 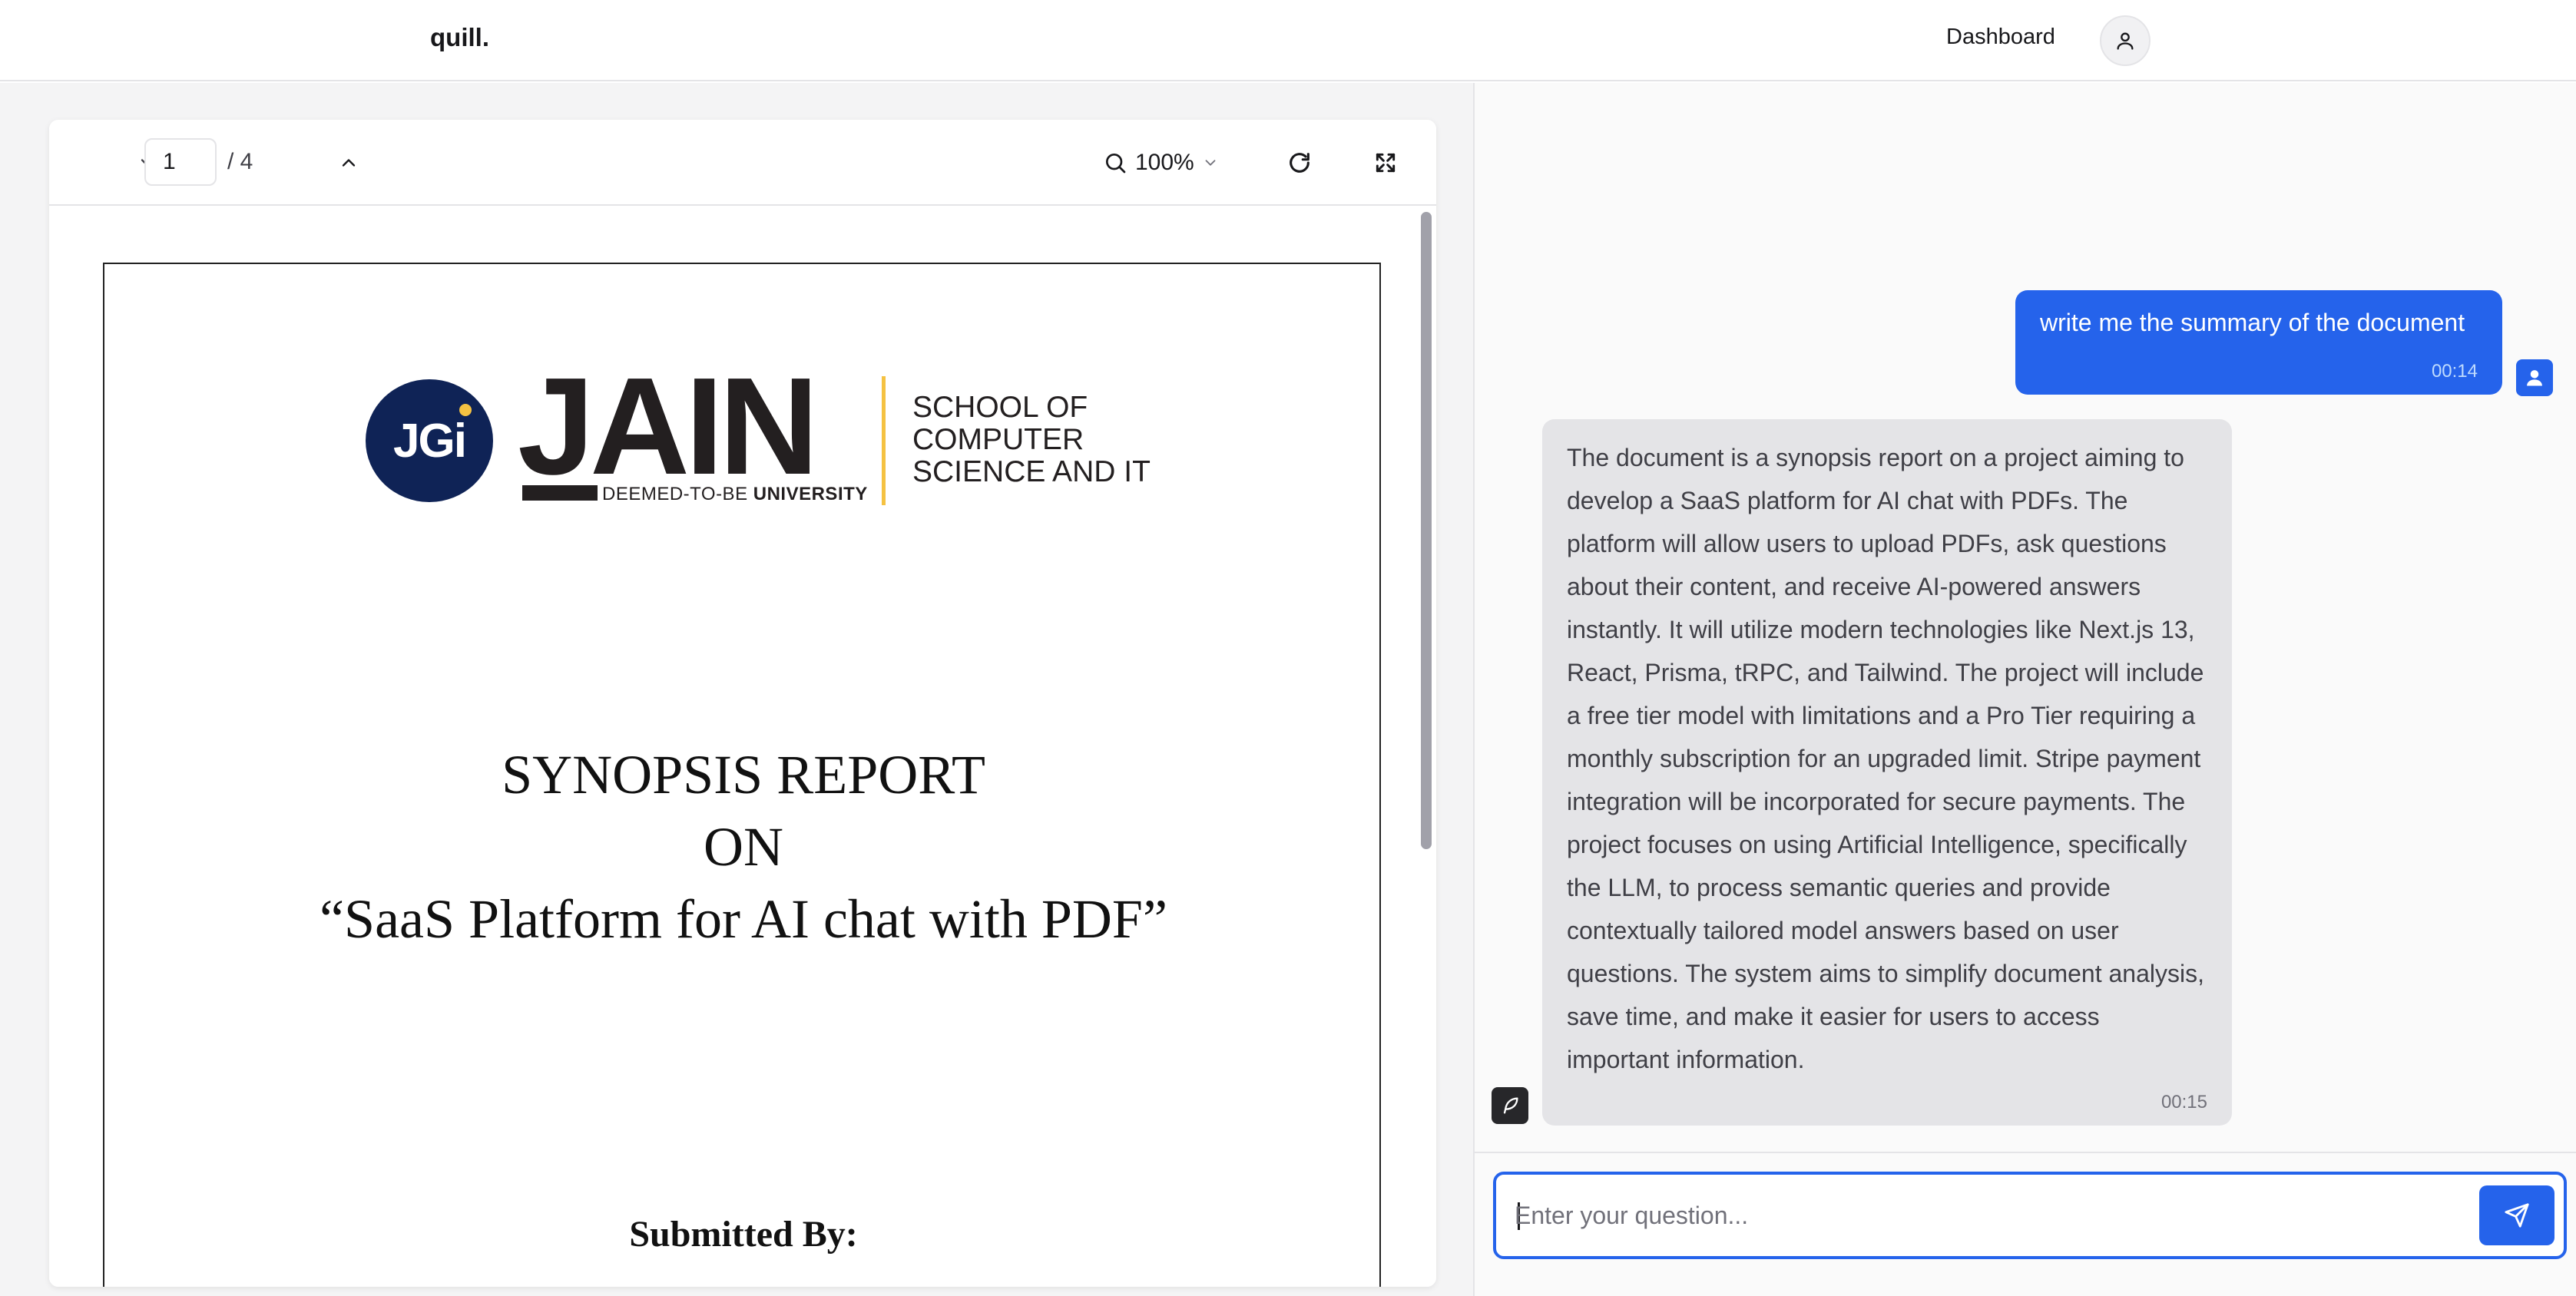 What do you see at coordinates (1288, 40) in the screenshot?
I see `top-navbar: quill. Dashboard` at bounding box center [1288, 40].